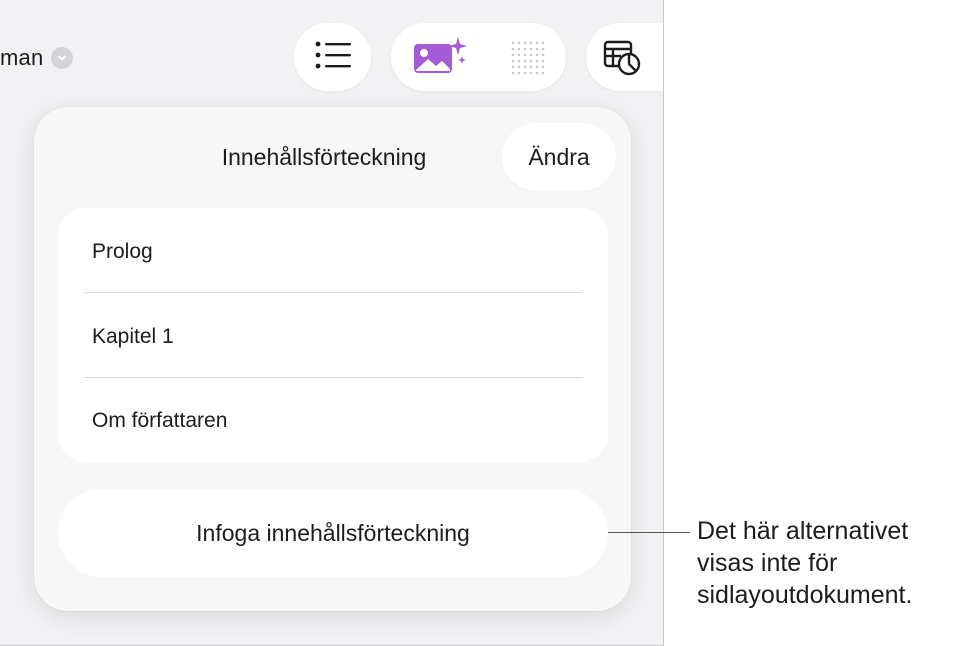 The image size is (969, 646). Describe the element at coordinates (22, 57) in the screenshot. I see `document-title-text: man` at that location.